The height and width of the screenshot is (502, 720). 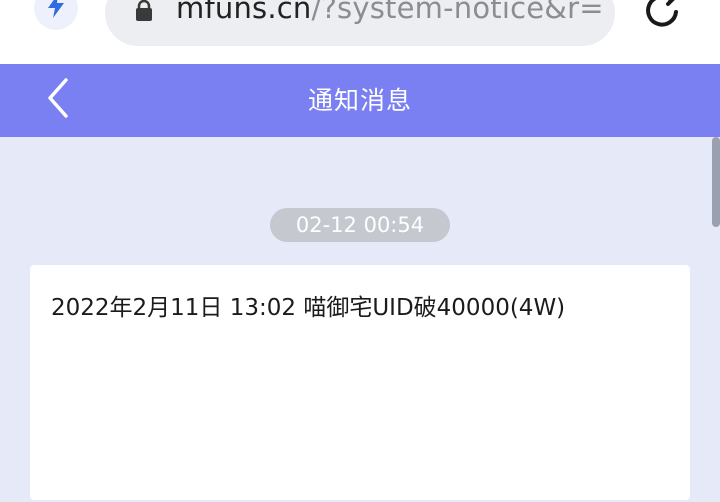 I want to click on reload-button, so click(x=662, y=16).